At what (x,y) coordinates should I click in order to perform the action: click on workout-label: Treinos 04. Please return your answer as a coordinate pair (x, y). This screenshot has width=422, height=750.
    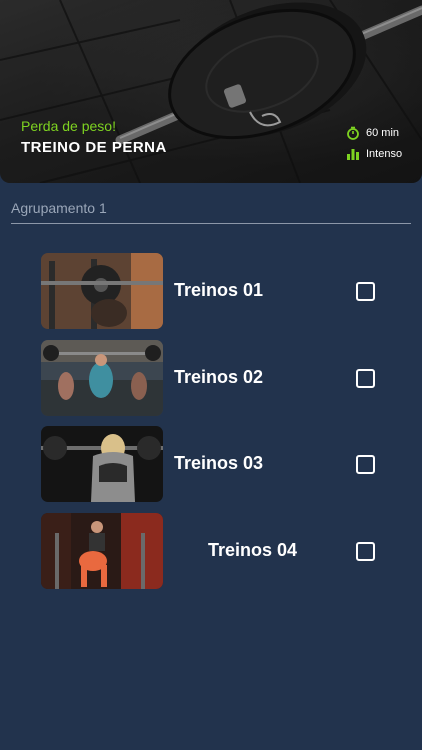
    Looking at the image, I should click on (253, 550).